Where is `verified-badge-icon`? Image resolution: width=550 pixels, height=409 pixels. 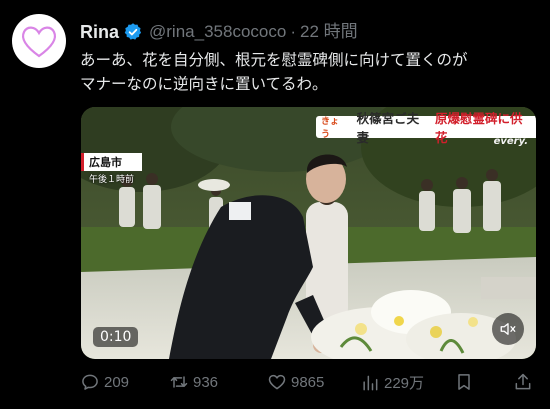 verified-badge-icon is located at coordinates (133, 31).